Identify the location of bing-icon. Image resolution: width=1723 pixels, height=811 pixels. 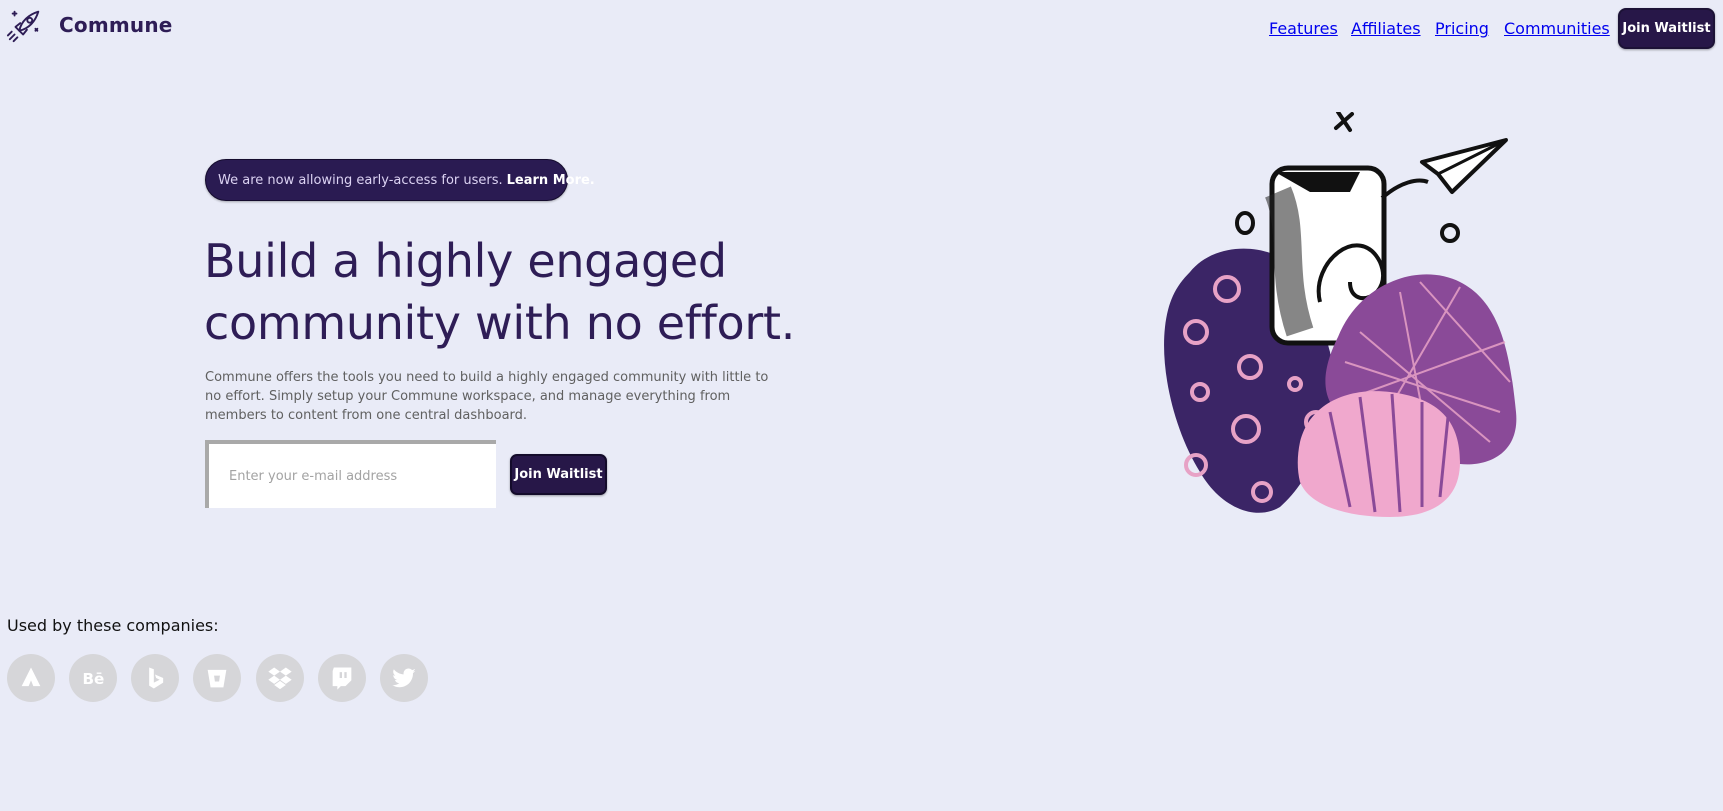
(155, 678).